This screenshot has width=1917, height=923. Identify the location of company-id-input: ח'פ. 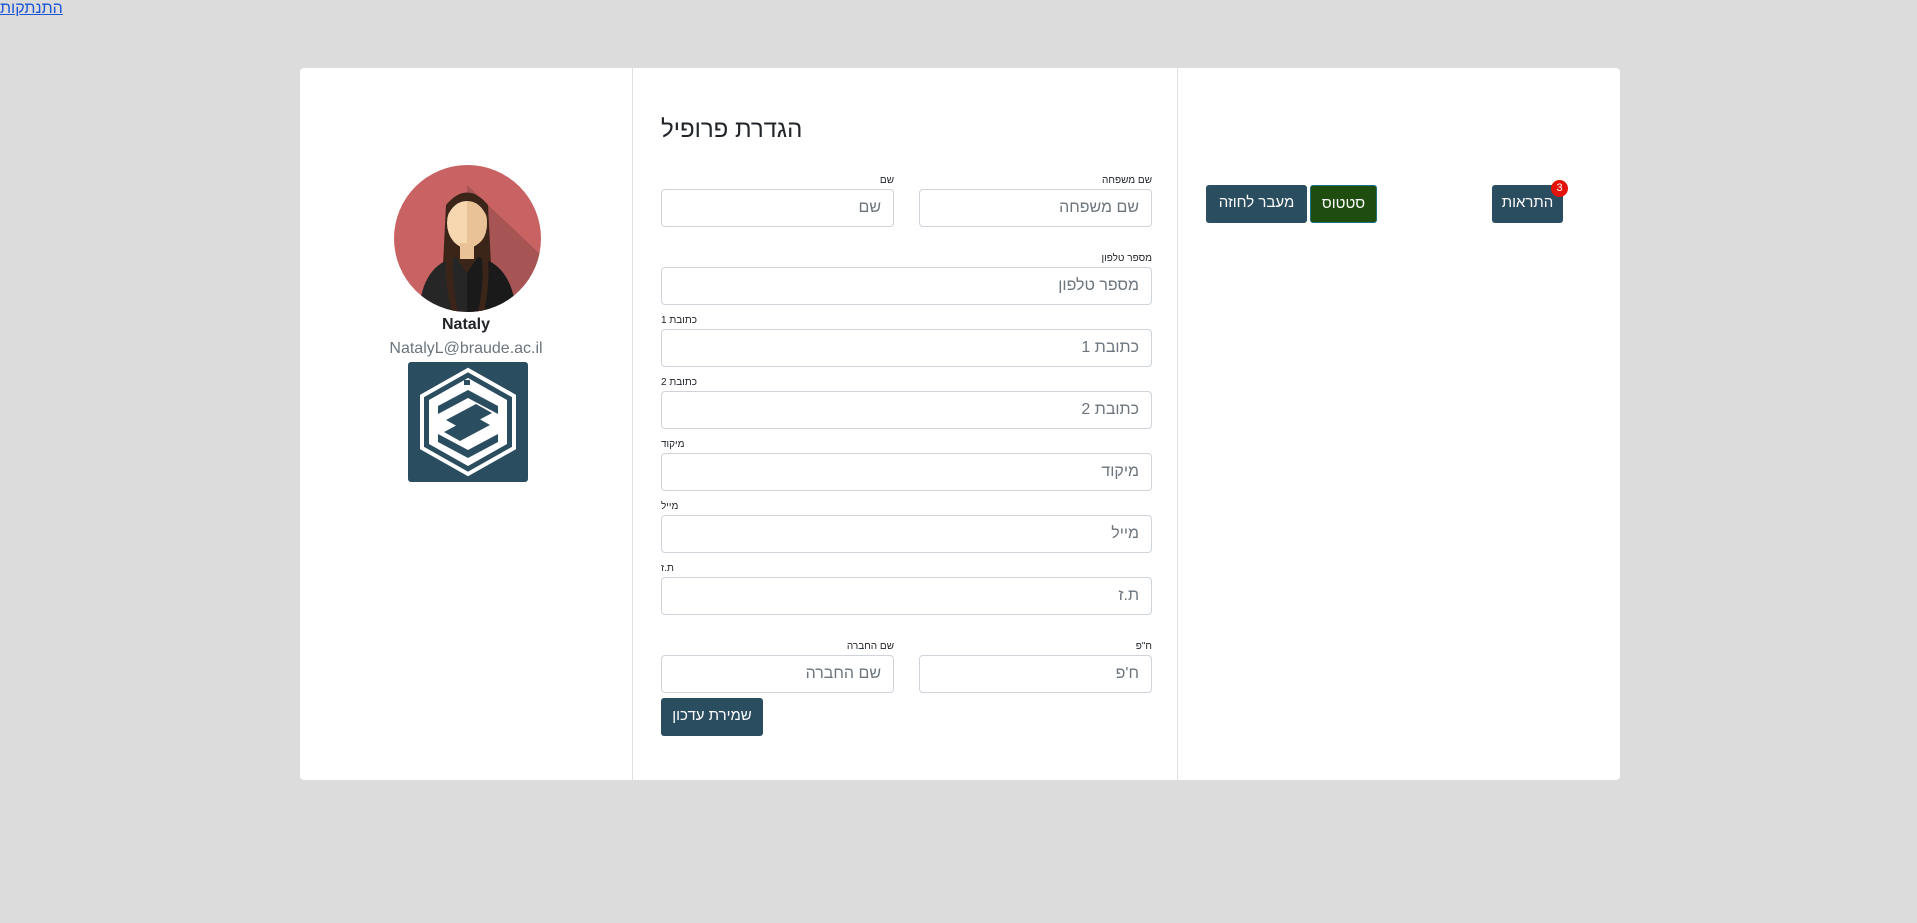
(1035, 674).